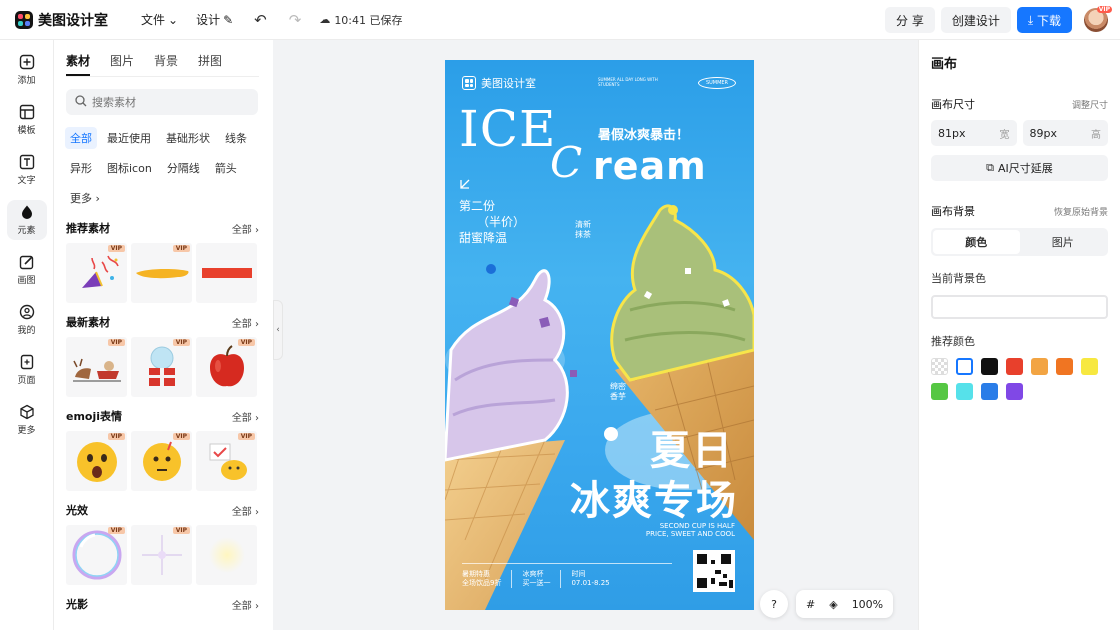 The height and width of the screenshot is (630, 1120). What do you see at coordinates (278, 330) in the screenshot?
I see `collapse-panel-button: ‹` at bounding box center [278, 330].